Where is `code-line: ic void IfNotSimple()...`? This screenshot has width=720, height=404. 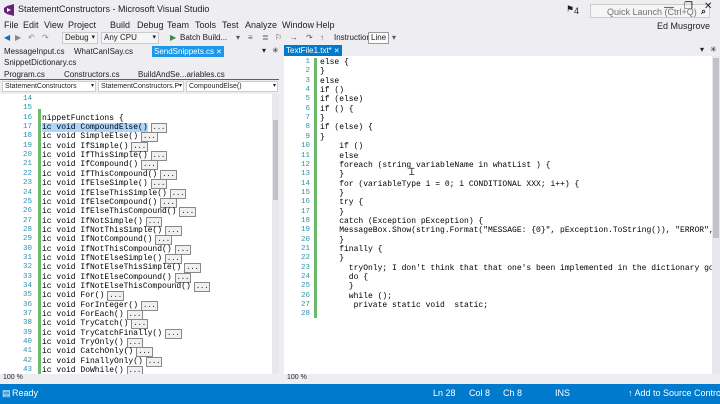
code-line: ic void IfNotSimple()... is located at coordinates (102, 221).